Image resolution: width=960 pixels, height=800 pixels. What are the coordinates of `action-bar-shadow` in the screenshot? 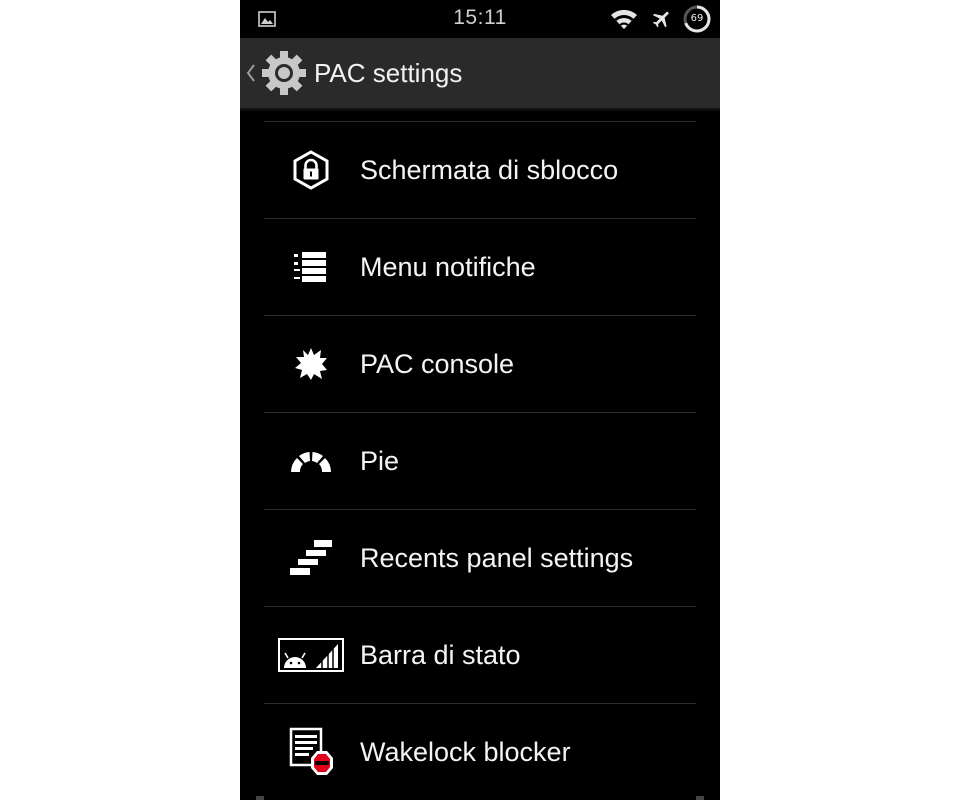 It's located at (480, 110).